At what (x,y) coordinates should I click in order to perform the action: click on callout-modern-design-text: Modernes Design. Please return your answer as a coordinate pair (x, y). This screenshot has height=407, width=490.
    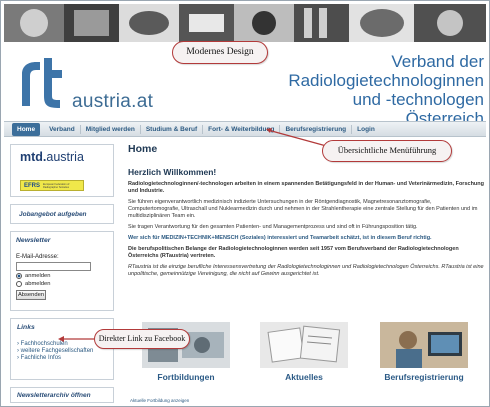
    Looking at the image, I should click on (220, 52).